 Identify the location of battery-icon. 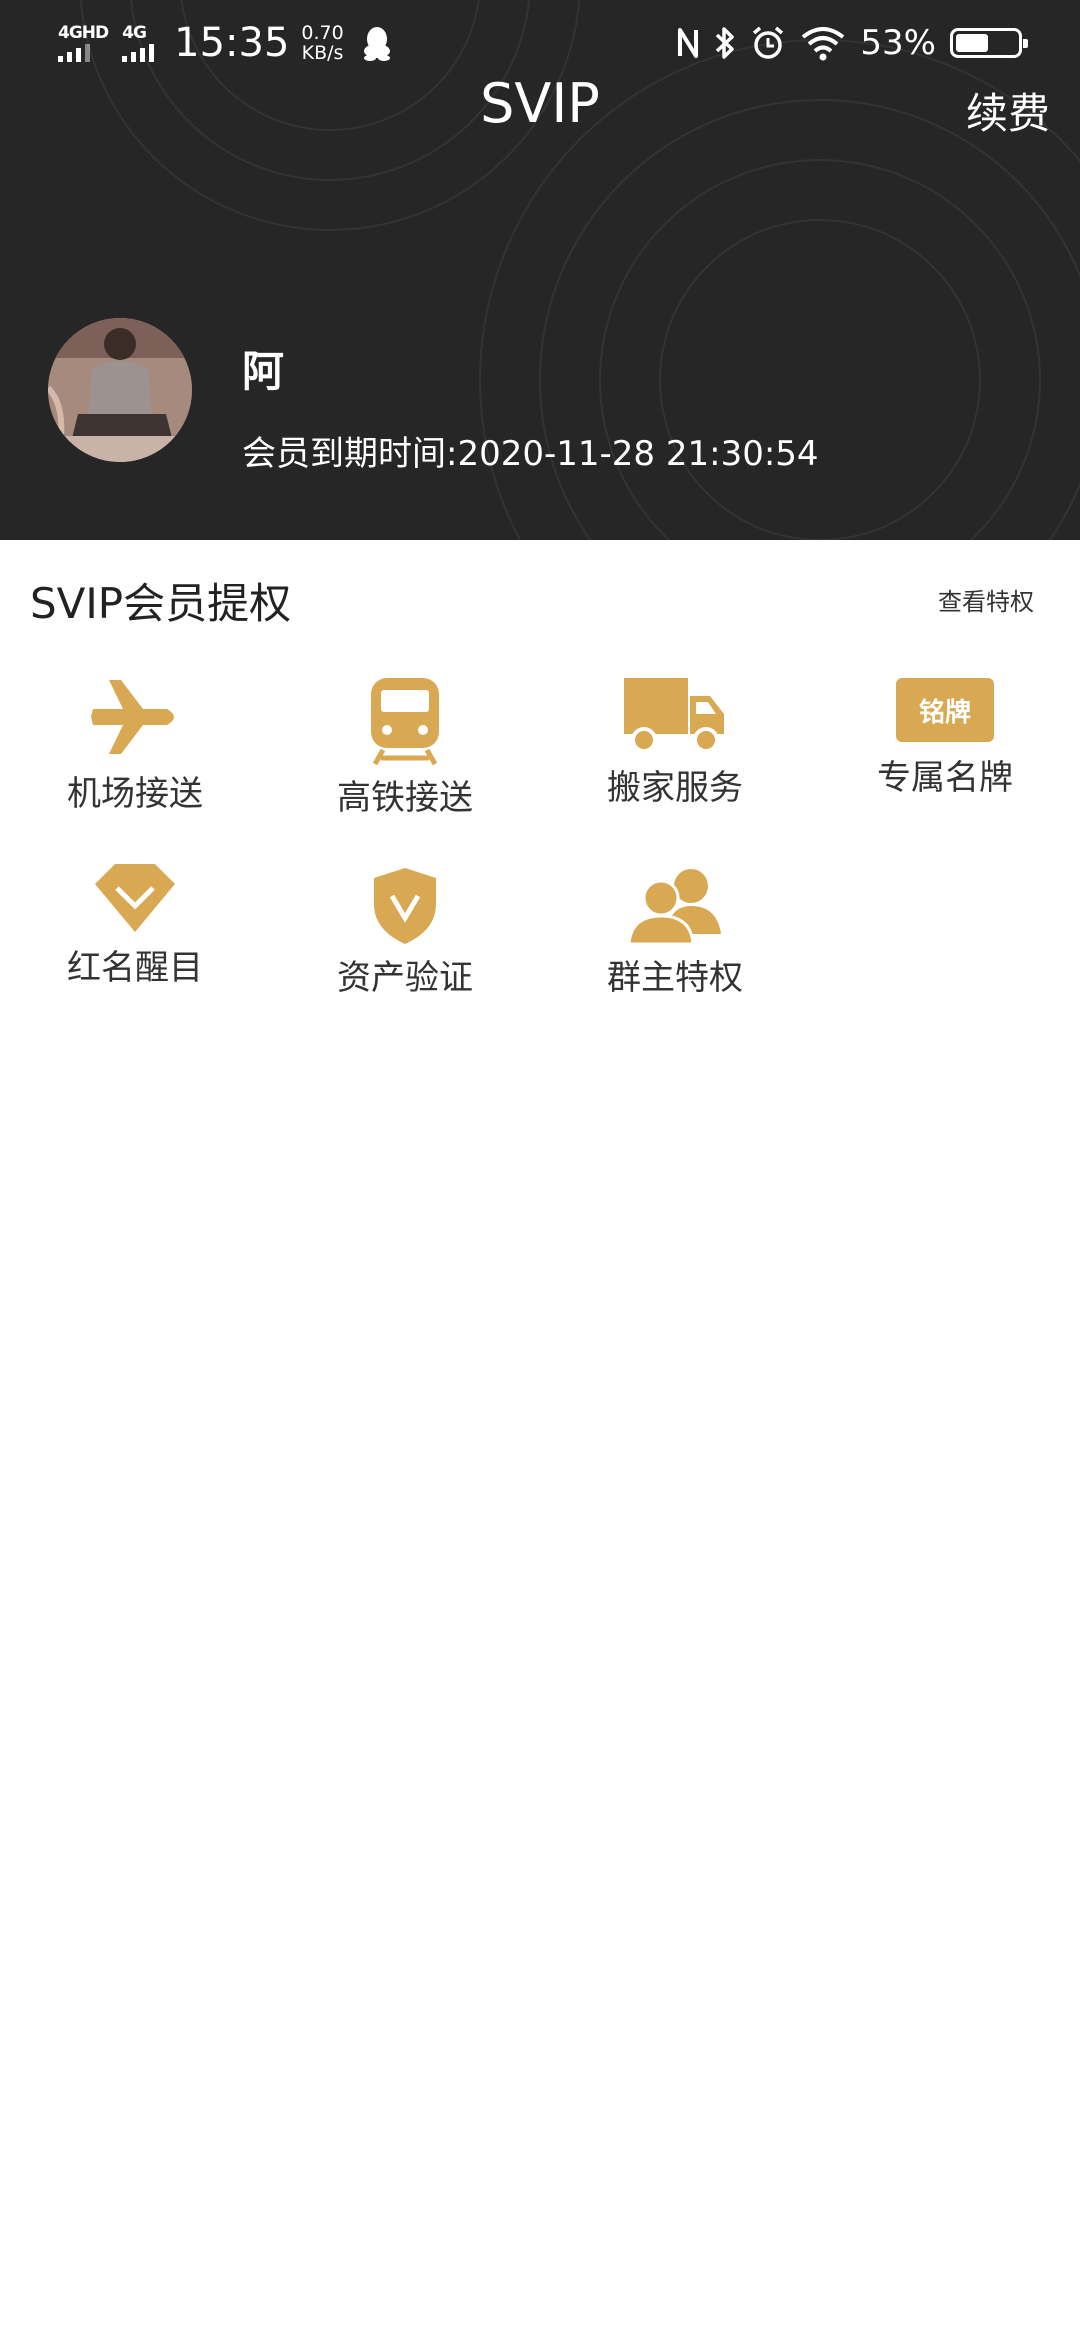
(989, 43).